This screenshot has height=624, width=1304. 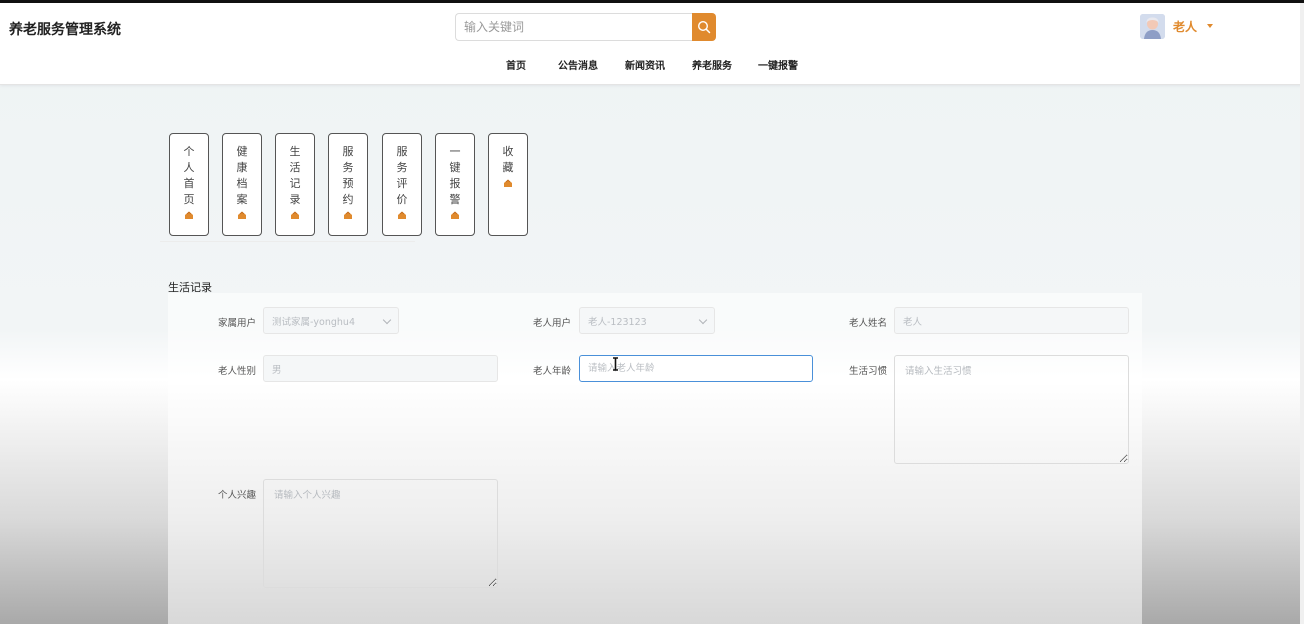 I want to click on habits-textarea, so click(x=1011, y=409).